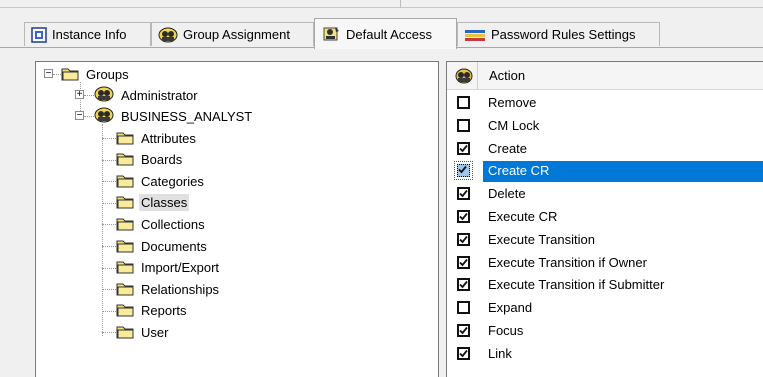  Describe the element at coordinates (477, 76) in the screenshot. I see `column-separator` at that location.